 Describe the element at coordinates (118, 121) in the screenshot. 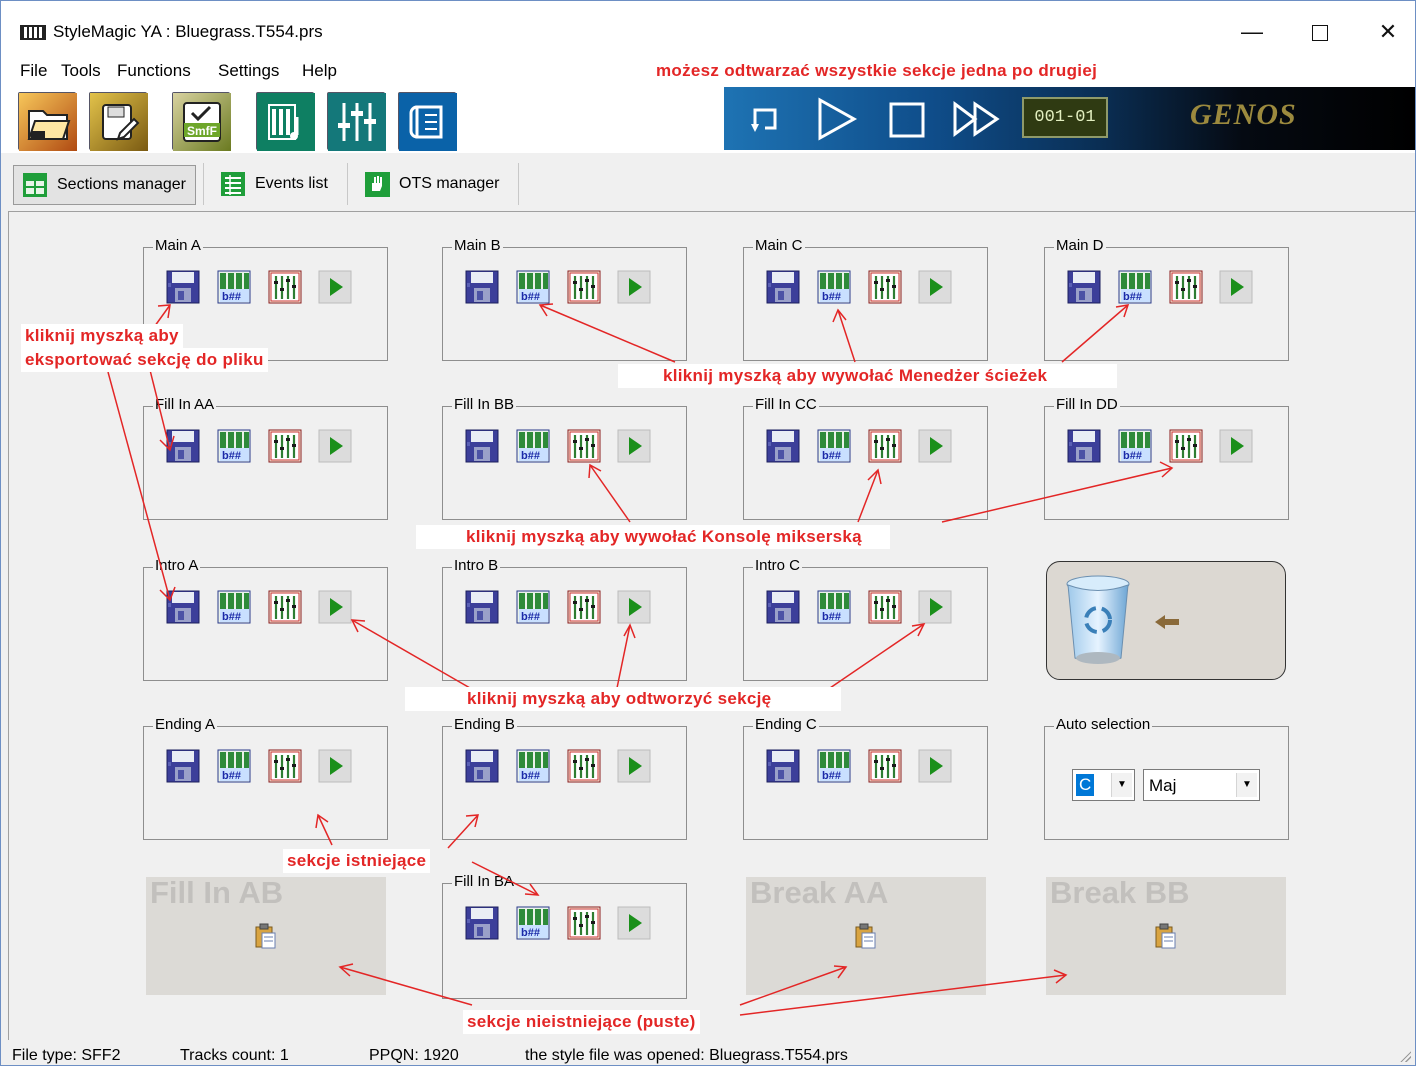

I see `save-style-button` at that location.